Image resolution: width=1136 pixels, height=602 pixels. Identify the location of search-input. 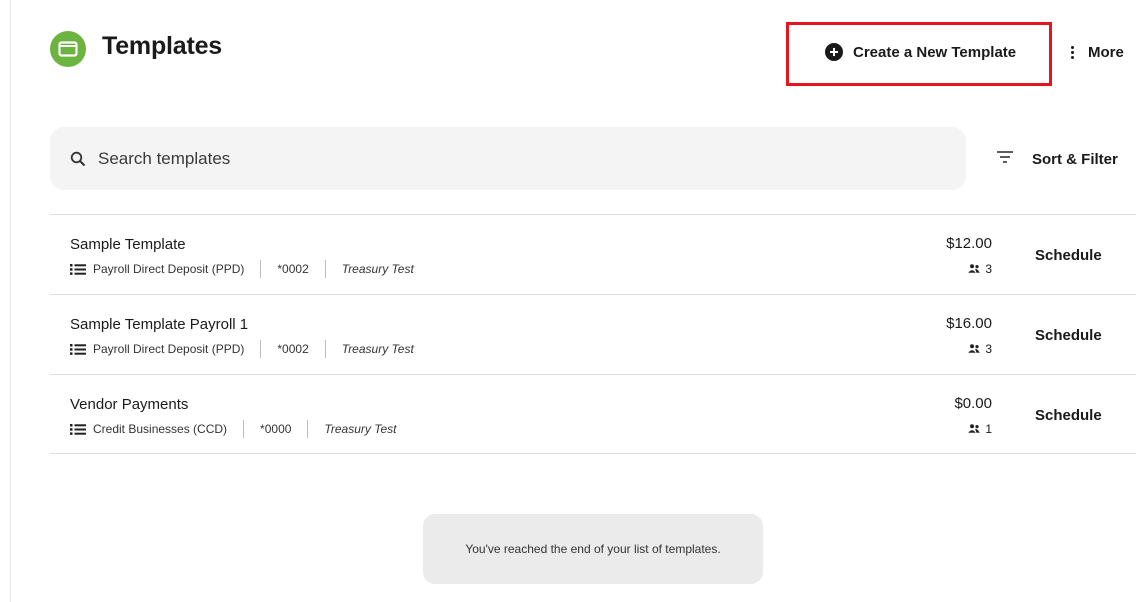
(488, 158).